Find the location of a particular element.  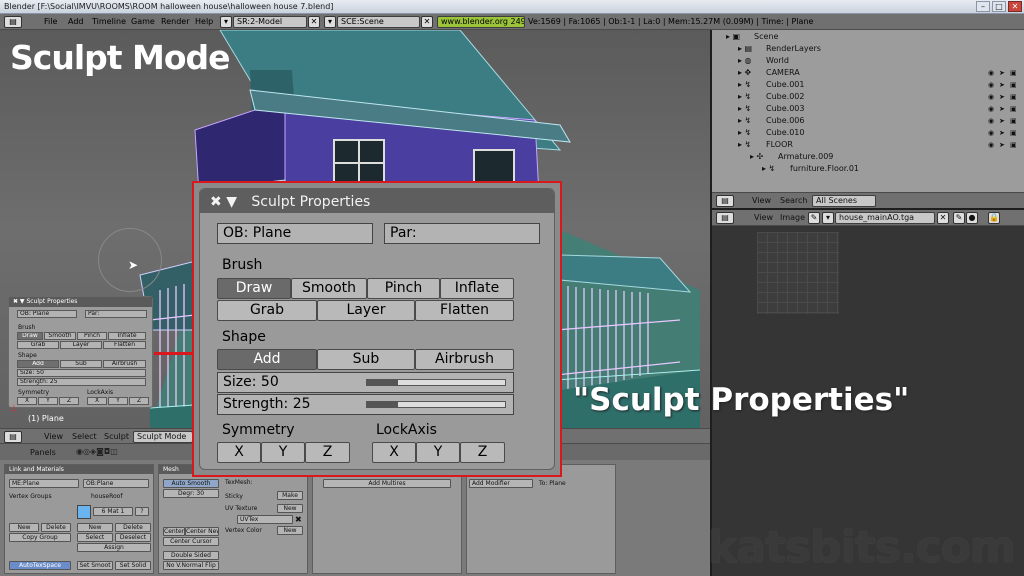

vgroup-delete-button: Delete is located at coordinates (56, 527).